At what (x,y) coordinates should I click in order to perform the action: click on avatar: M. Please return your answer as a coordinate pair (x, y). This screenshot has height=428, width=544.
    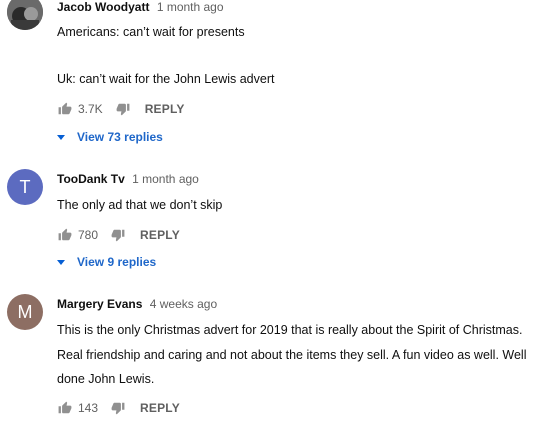
    Looking at the image, I should click on (25, 312).